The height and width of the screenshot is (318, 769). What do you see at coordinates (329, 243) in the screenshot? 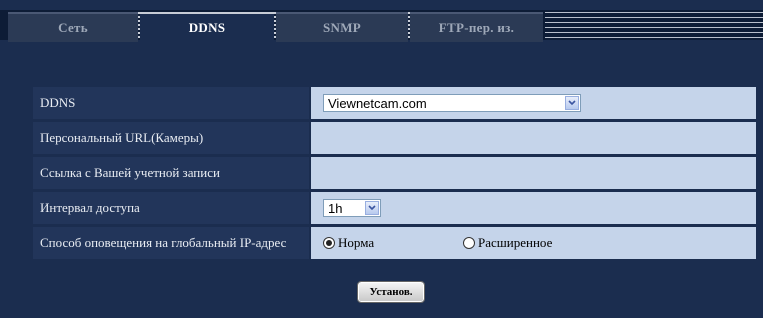
I see `radio-normal-circle` at bounding box center [329, 243].